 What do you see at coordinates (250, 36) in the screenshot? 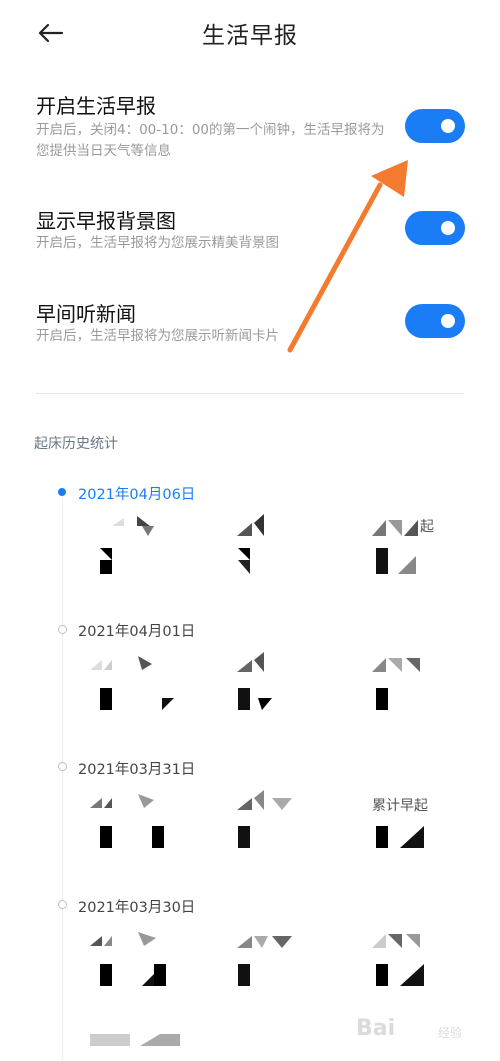
I see `page-title: 生活早报` at bounding box center [250, 36].